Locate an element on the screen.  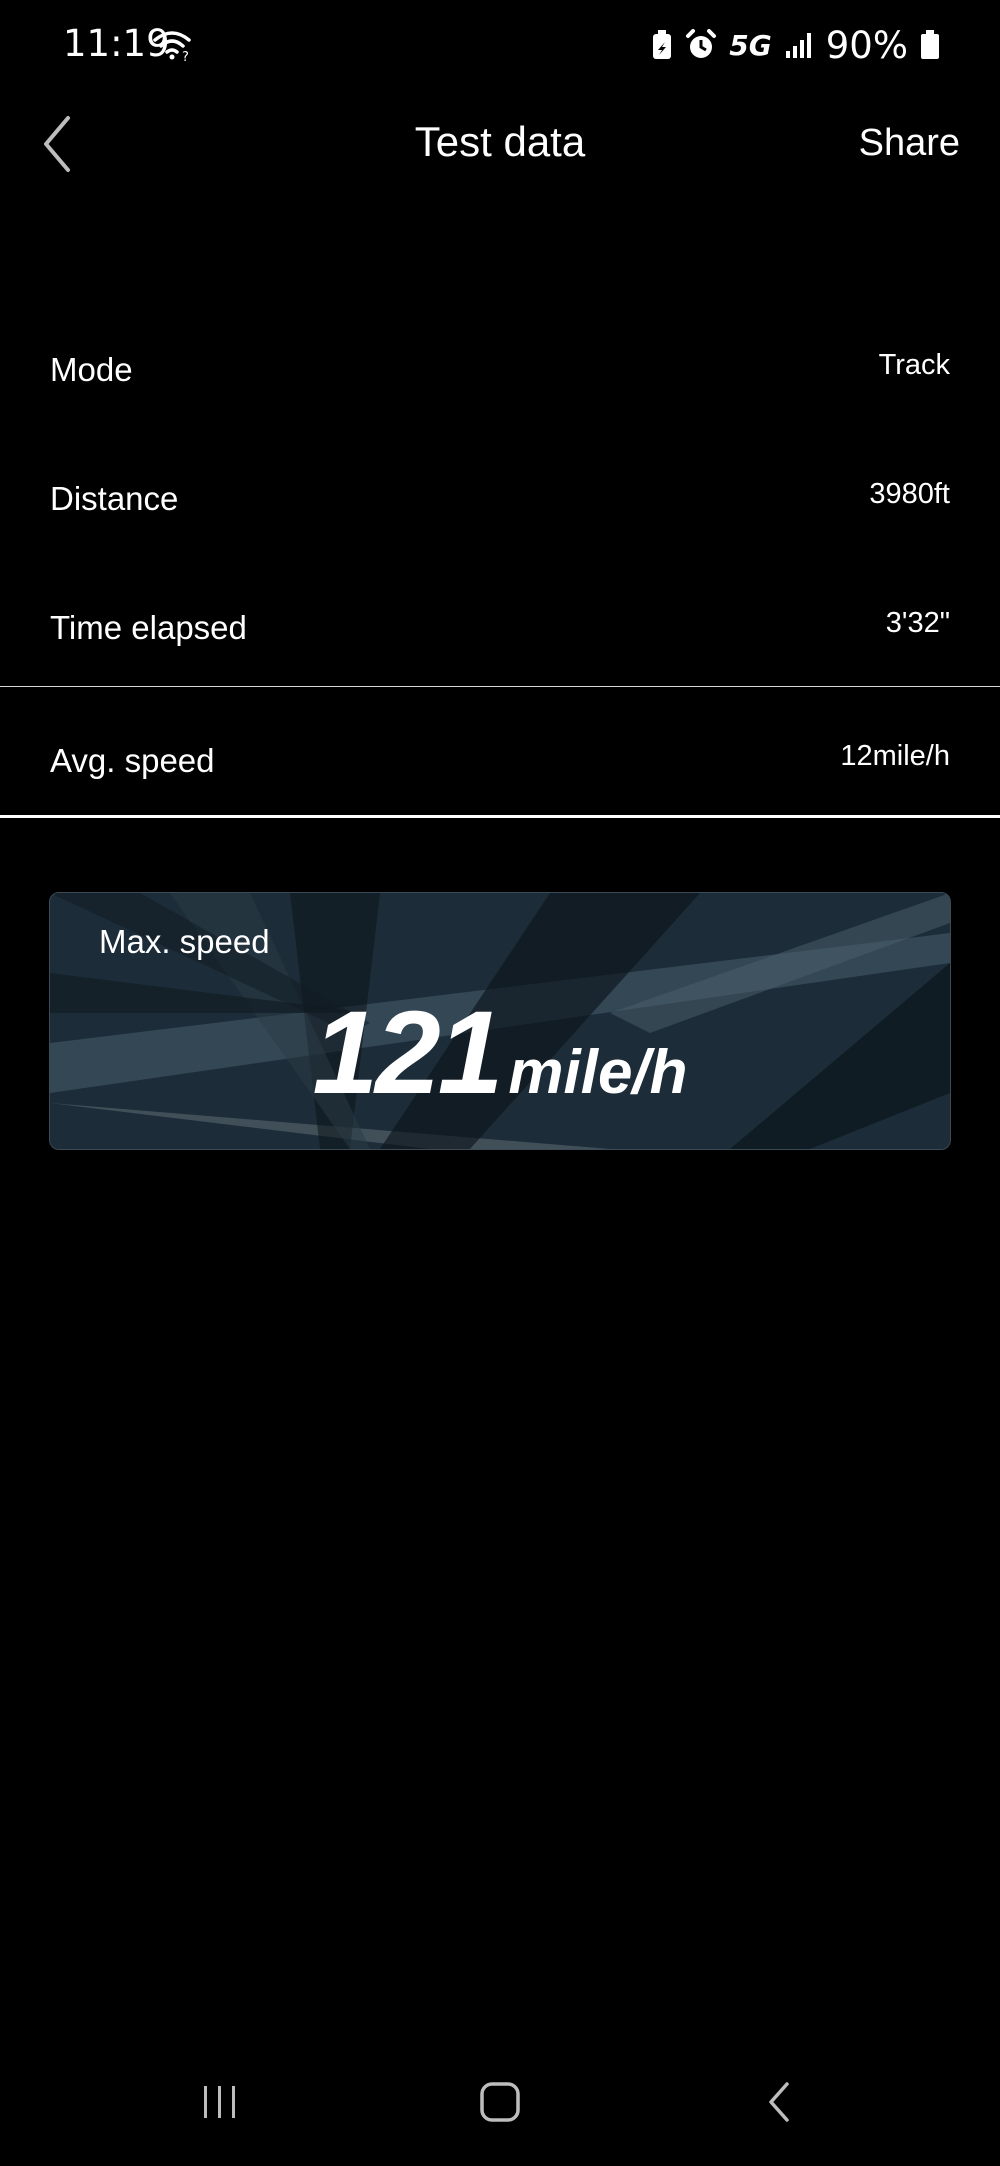
system-nav-bar is located at coordinates (500, 2105).